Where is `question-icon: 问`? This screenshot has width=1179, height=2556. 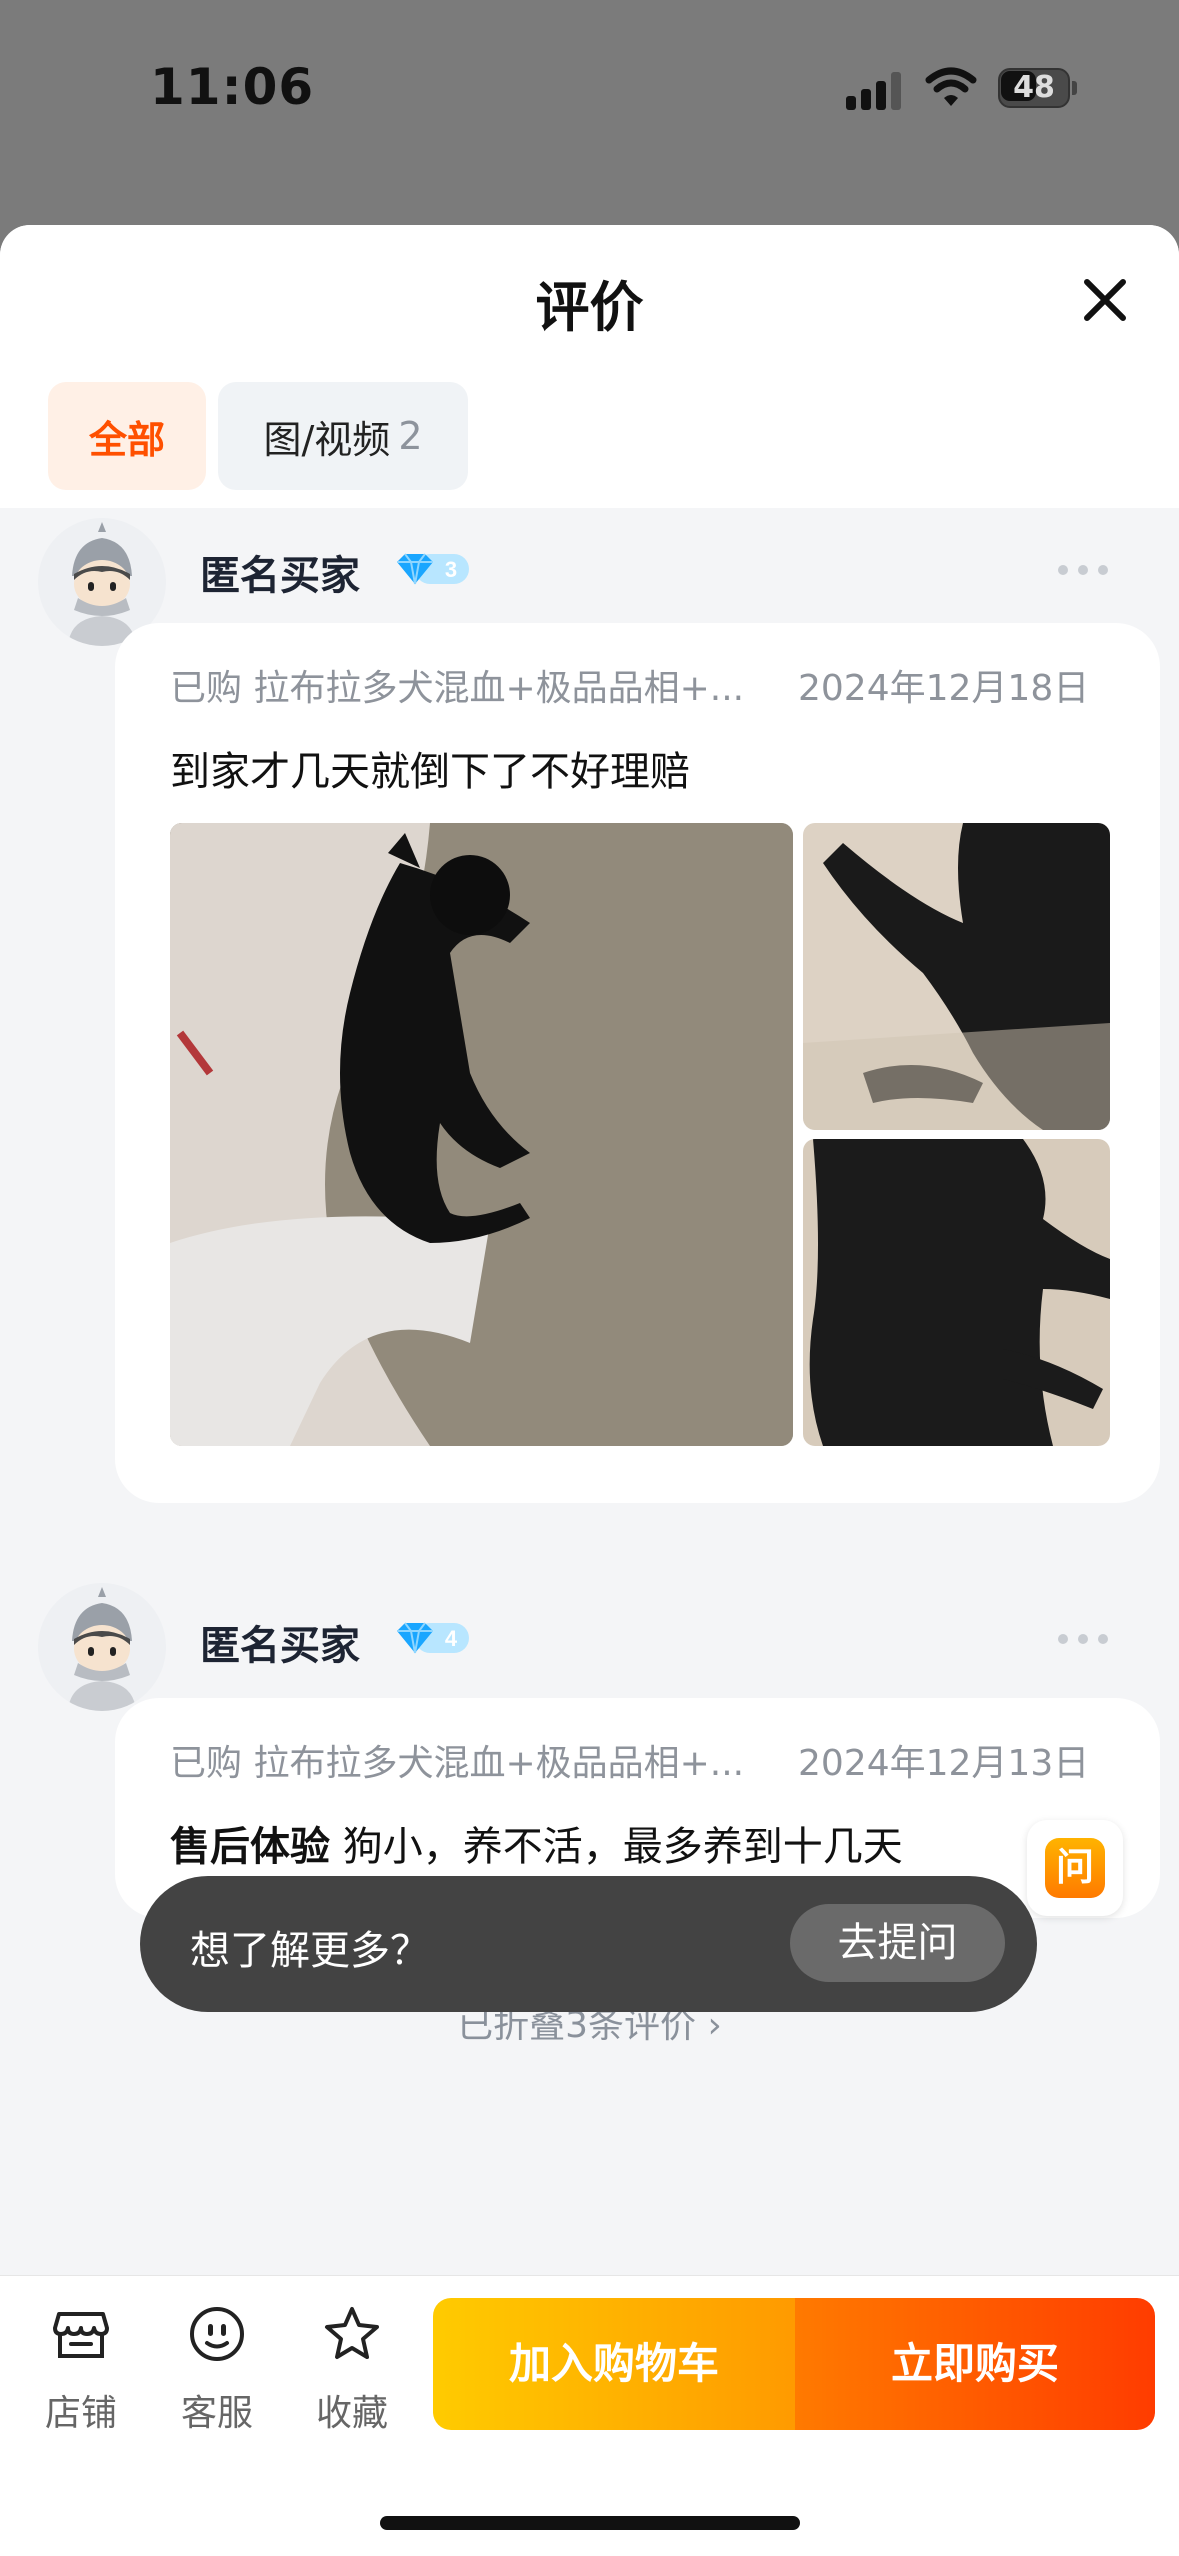 question-icon: 问 is located at coordinates (1075, 1868).